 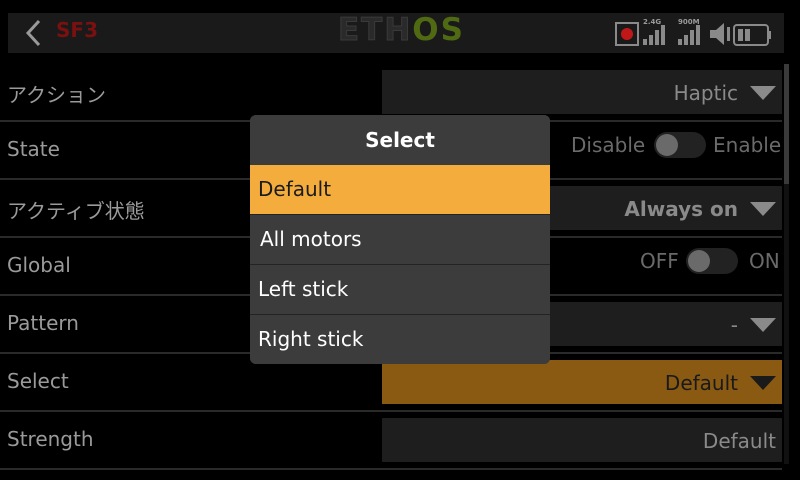 What do you see at coordinates (582, 440) in the screenshot?
I see `strength-field: Default` at bounding box center [582, 440].